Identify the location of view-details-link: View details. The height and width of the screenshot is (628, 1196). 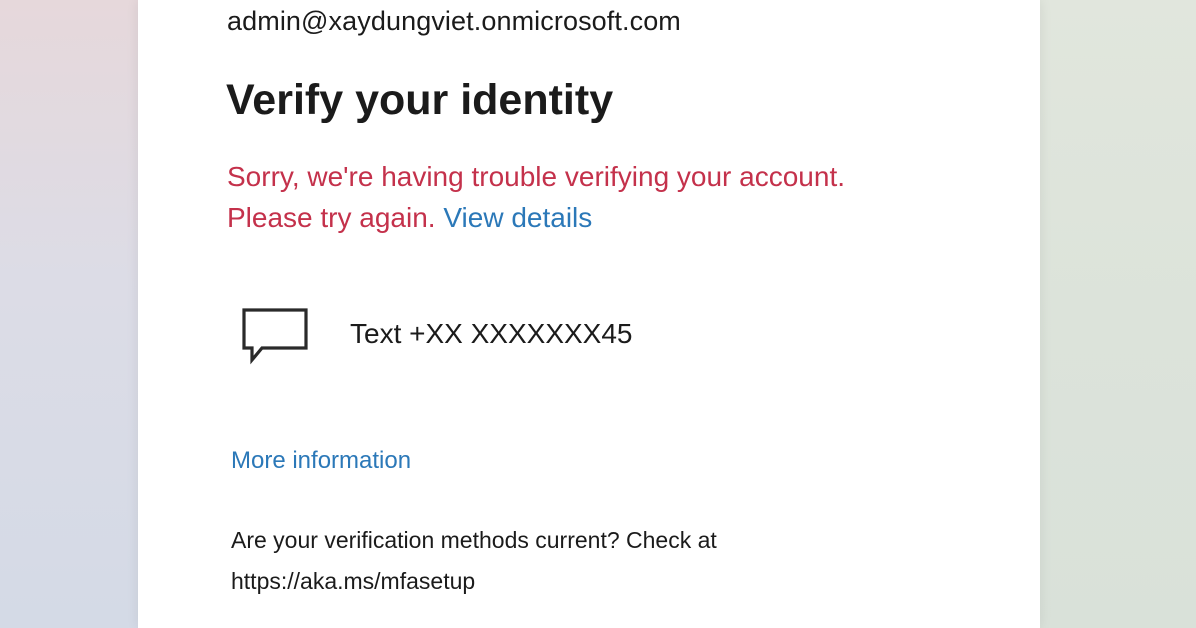
(517, 217).